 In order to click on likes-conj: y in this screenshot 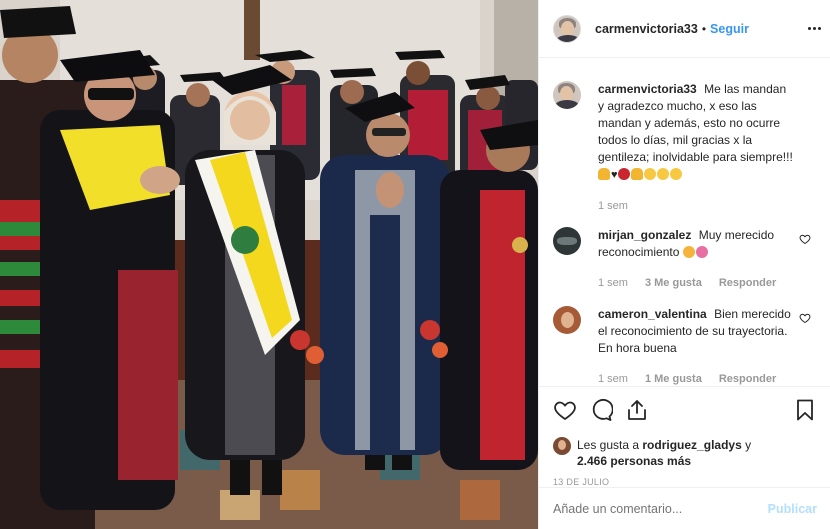, I will do `click(748, 445)`.